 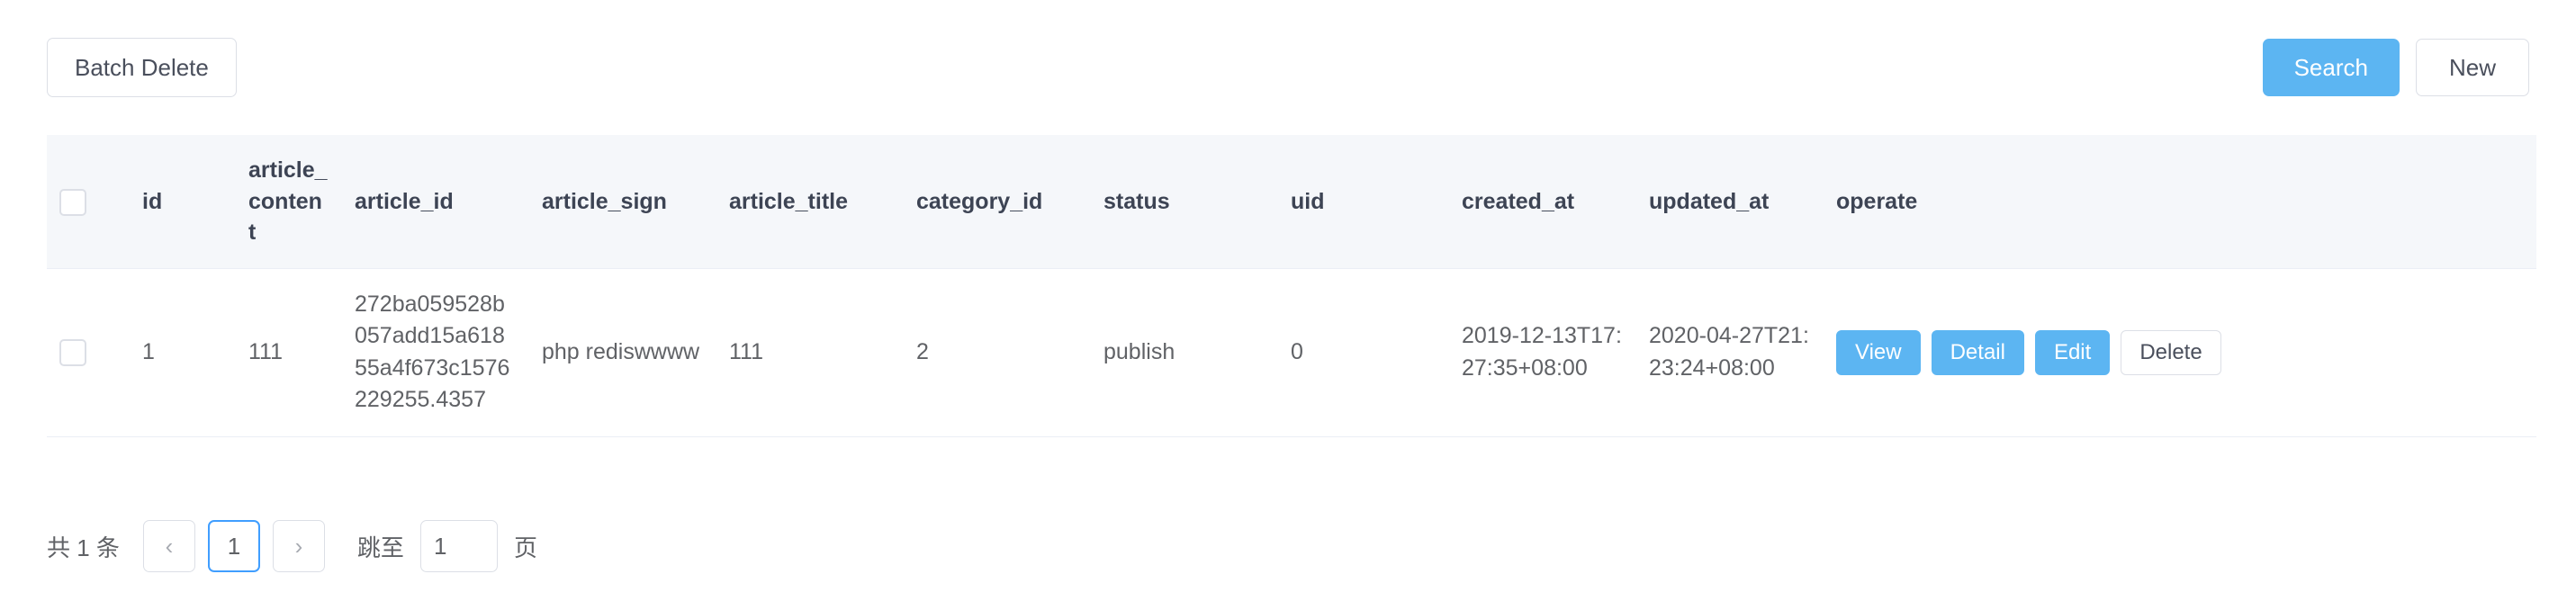 What do you see at coordinates (2472, 67) in the screenshot?
I see `new-button: New` at bounding box center [2472, 67].